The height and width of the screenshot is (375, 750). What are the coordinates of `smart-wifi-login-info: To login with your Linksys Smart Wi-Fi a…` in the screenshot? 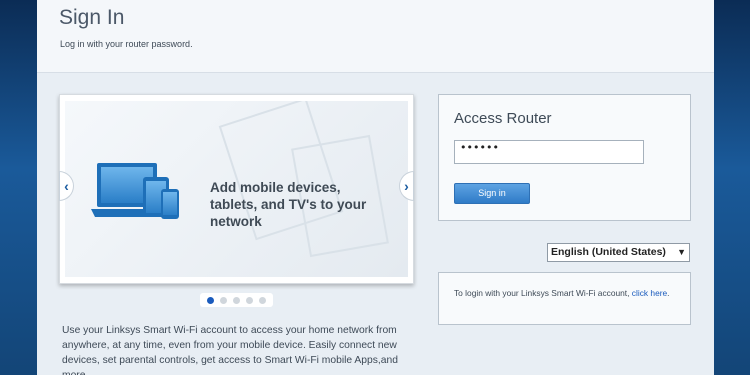 It's located at (564, 298).